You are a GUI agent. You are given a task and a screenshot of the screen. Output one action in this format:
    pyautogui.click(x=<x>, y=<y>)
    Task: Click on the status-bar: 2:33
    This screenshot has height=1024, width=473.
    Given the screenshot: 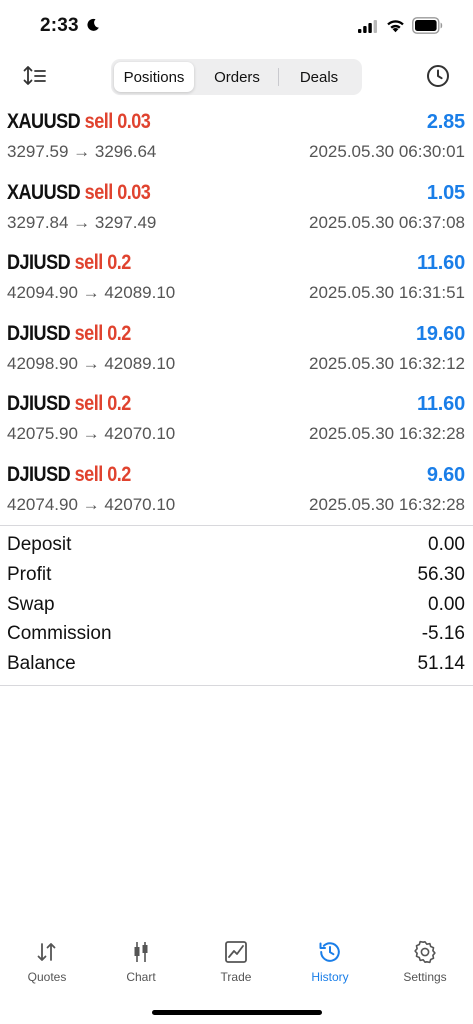 What is the action you would take?
    pyautogui.click(x=236, y=27)
    